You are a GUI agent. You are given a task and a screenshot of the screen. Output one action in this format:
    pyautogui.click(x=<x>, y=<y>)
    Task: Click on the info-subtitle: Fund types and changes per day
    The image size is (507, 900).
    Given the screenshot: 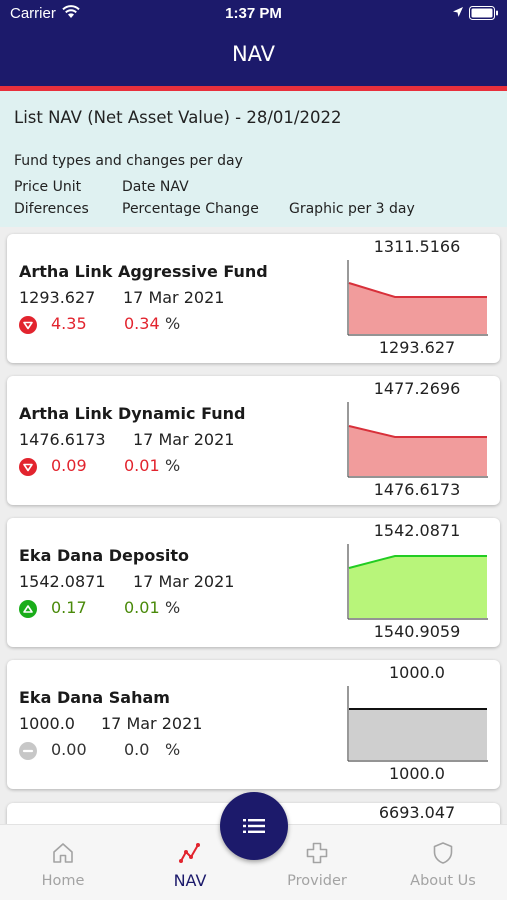 What is the action you would take?
    pyautogui.click(x=128, y=161)
    